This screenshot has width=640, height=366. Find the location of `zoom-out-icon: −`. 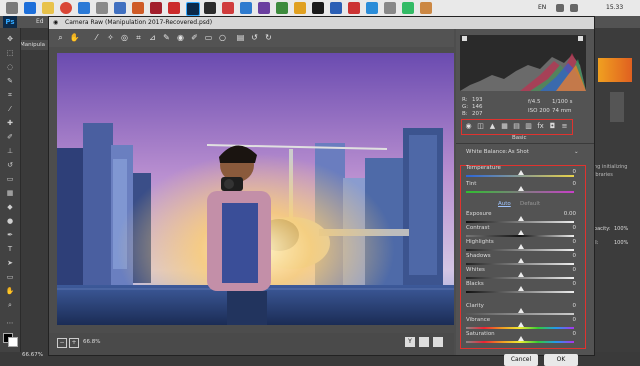

zoom-out-icon: − is located at coordinates (62, 343).